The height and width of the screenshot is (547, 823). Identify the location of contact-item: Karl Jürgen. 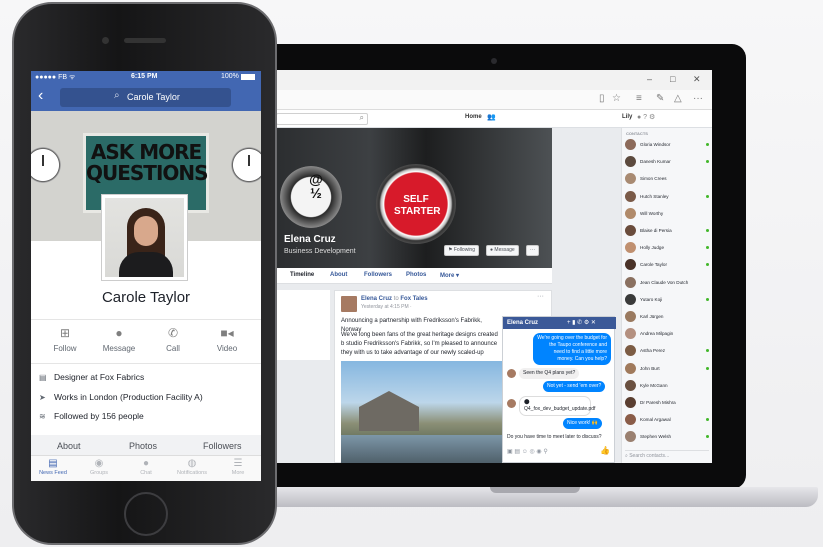
(668, 317).